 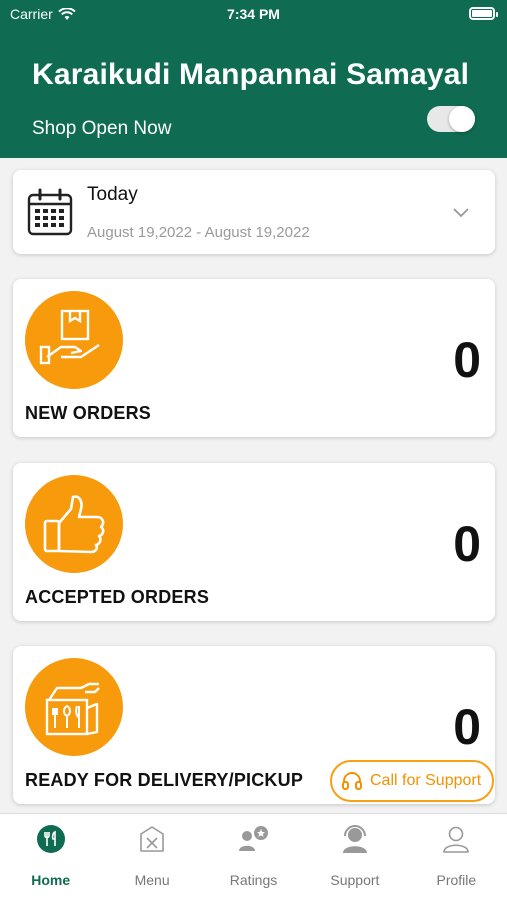 I want to click on status-time: 7:34 PM, so click(x=253, y=14).